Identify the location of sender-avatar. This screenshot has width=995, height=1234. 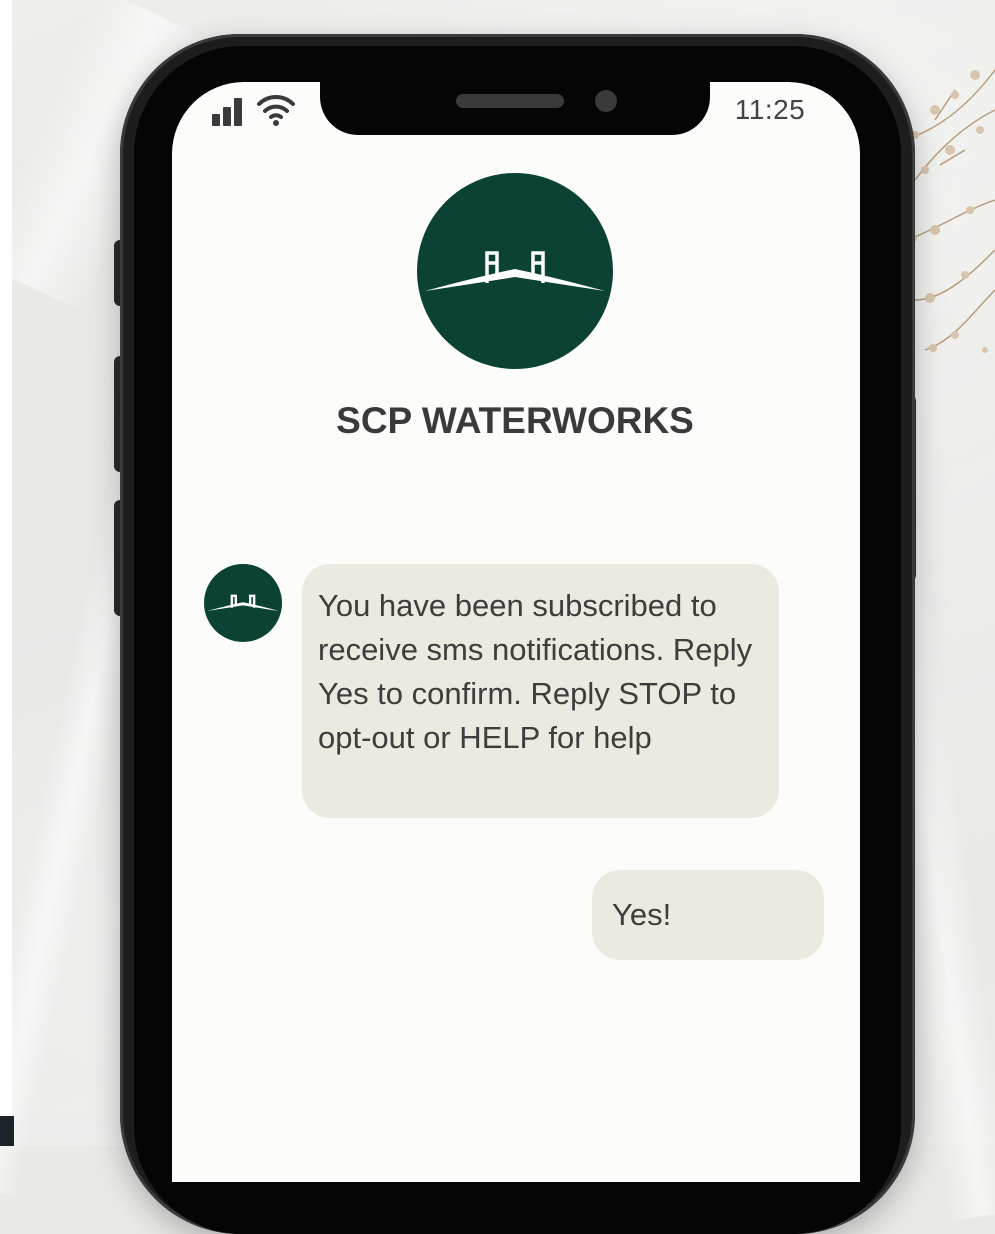
(243, 603).